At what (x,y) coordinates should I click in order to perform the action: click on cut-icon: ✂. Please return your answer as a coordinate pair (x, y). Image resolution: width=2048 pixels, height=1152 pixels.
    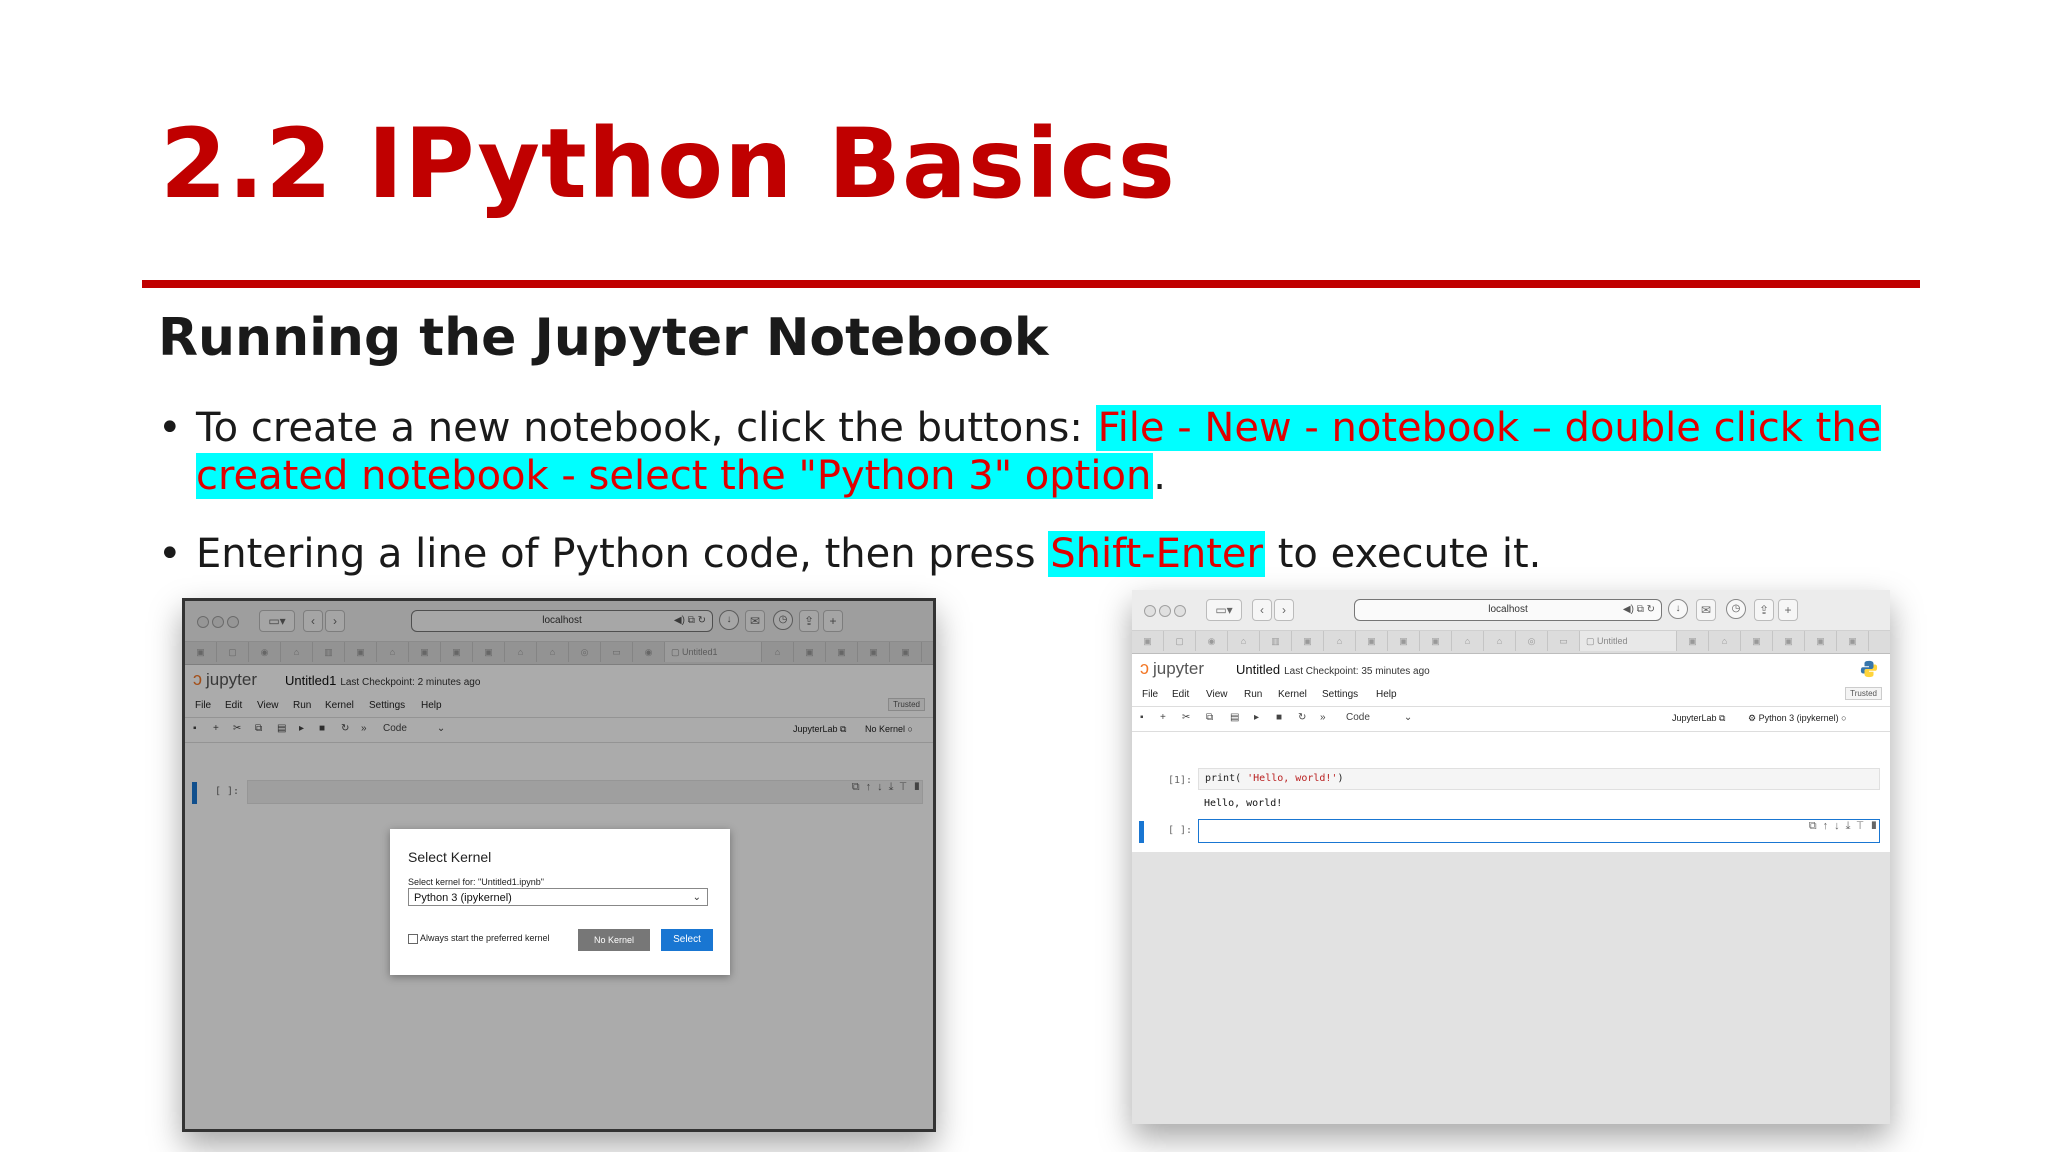
    Looking at the image, I should click on (1186, 717).